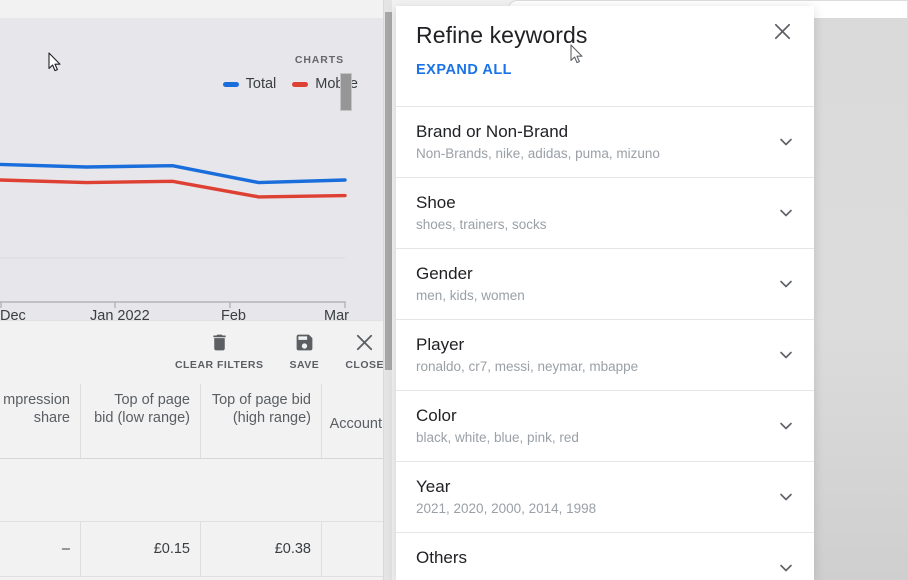  I want to click on save-label: SAVE, so click(304, 365).